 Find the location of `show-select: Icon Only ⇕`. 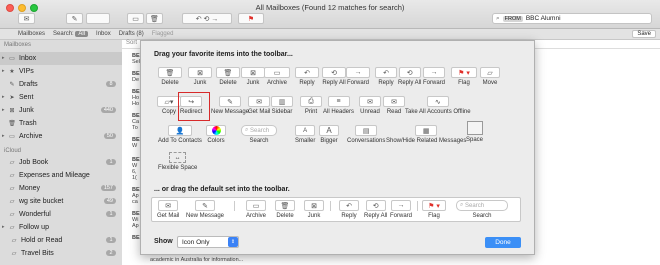

show-select: Icon Only ⇕ is located at coordinates (208, 242).